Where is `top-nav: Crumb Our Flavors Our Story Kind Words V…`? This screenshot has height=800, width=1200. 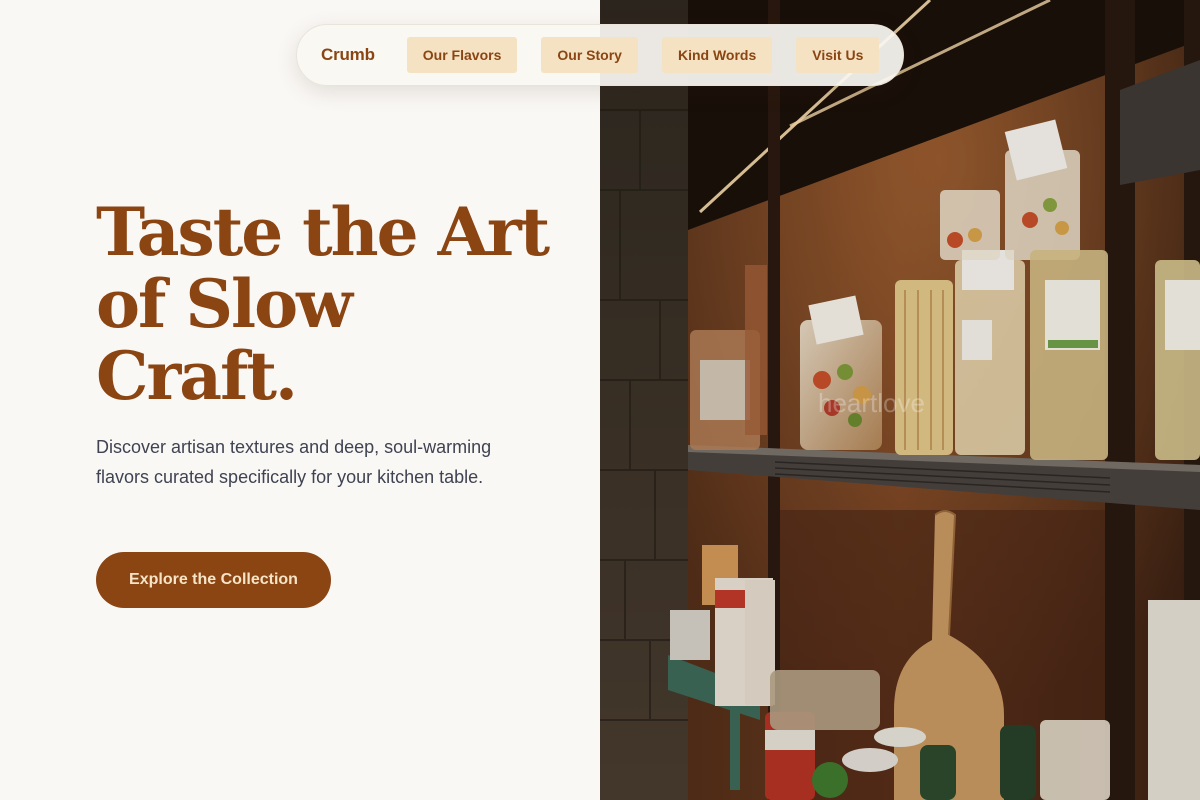 top-nav: Crumb Our Flavors Our Story Kind Words V… is located at coordinates (600, 55).